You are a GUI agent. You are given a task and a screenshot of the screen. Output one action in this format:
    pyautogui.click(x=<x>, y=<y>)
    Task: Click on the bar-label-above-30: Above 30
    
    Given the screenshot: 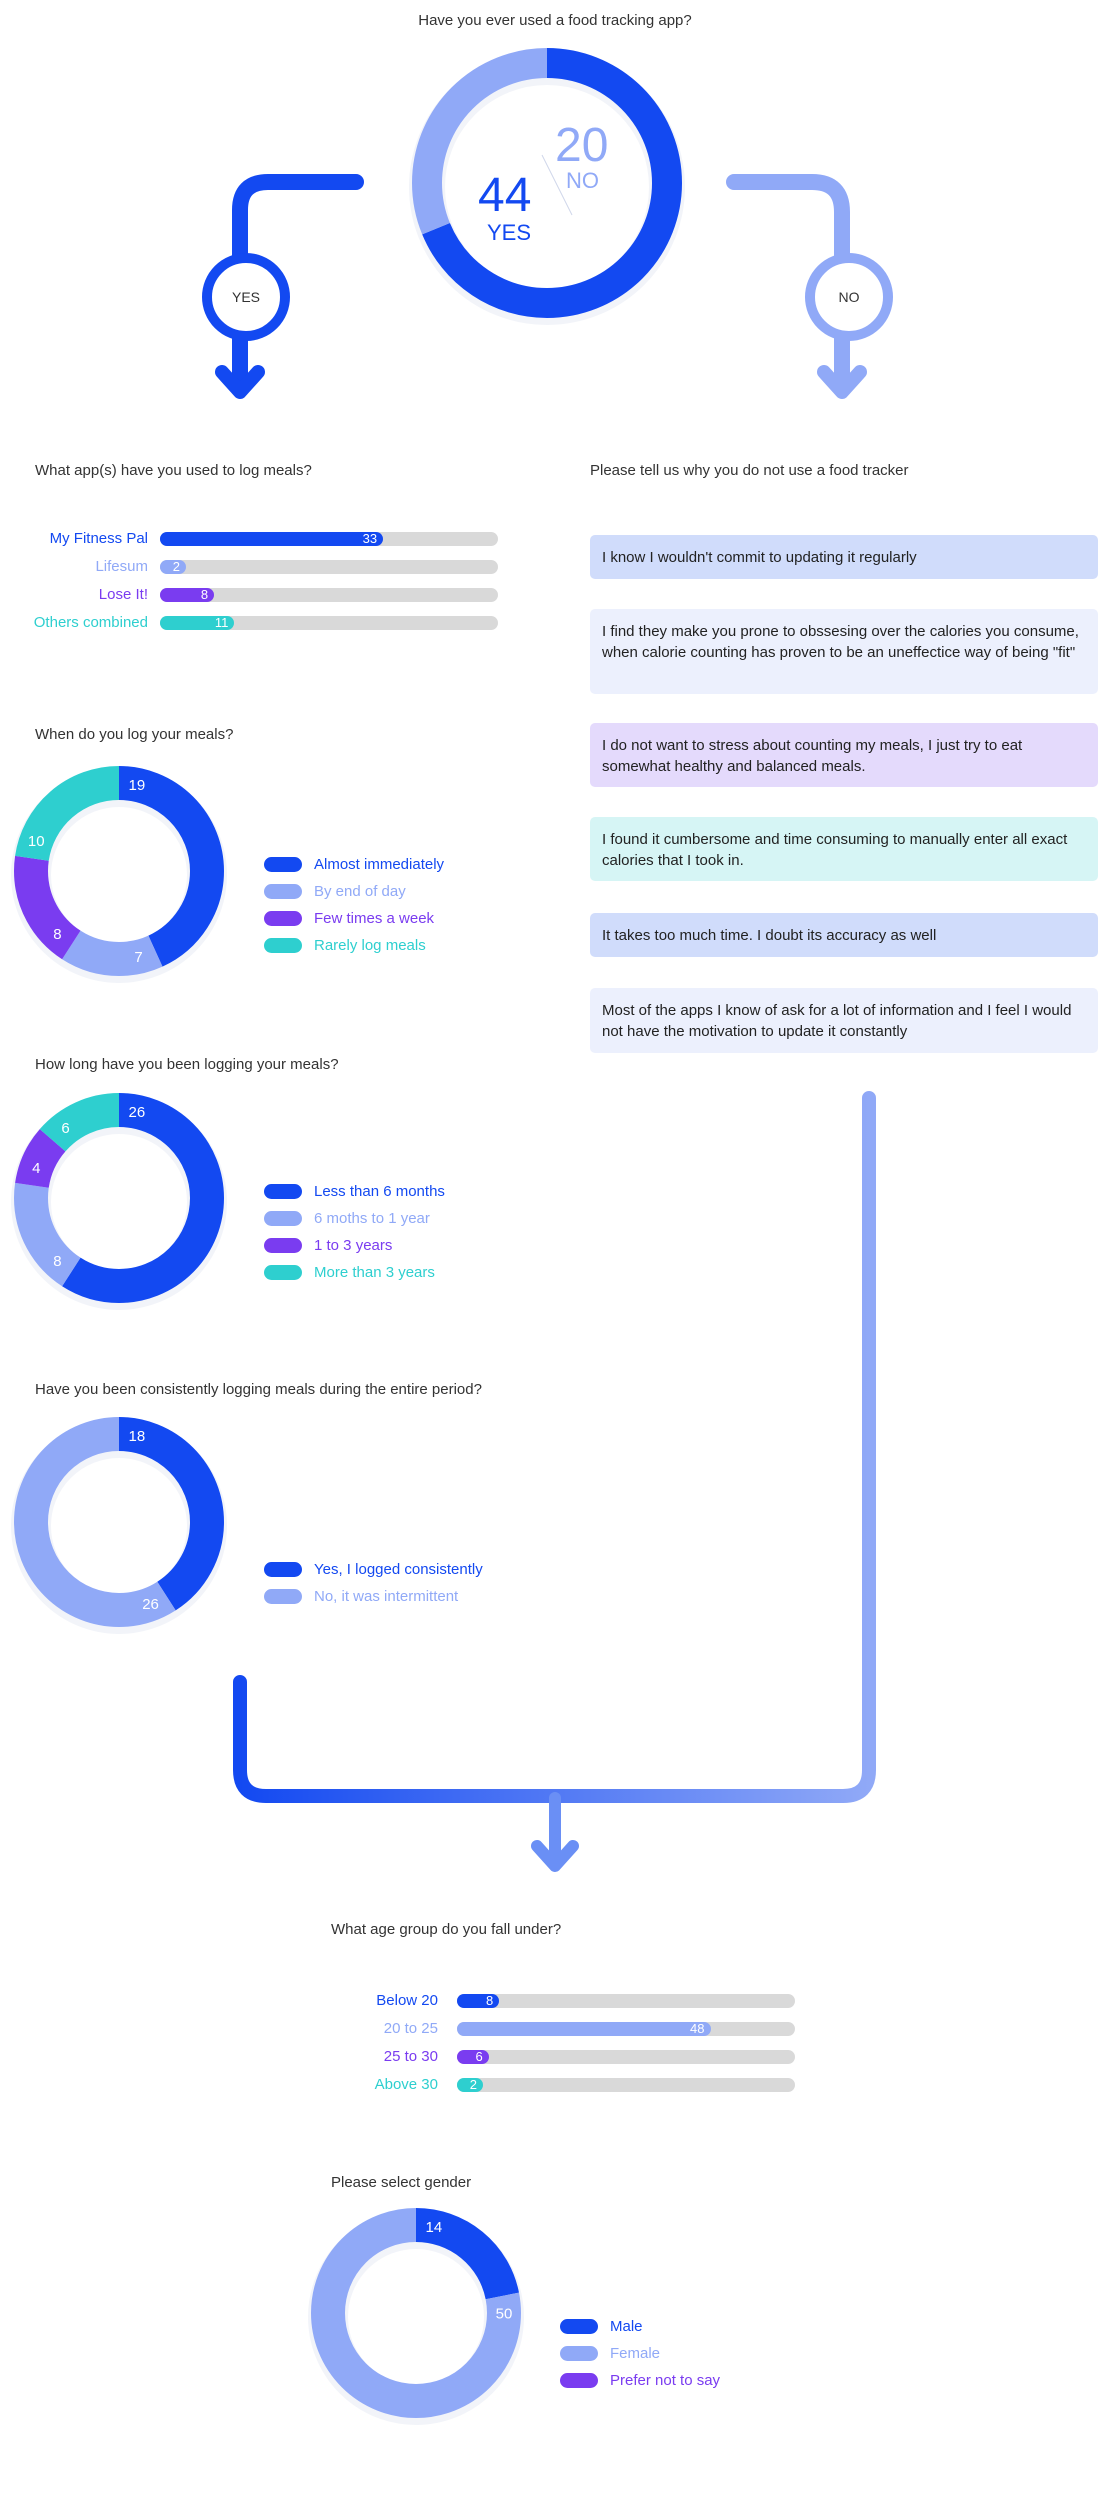 What is the action you would take?
    pyautogui.click(x=406, y=2084)
    